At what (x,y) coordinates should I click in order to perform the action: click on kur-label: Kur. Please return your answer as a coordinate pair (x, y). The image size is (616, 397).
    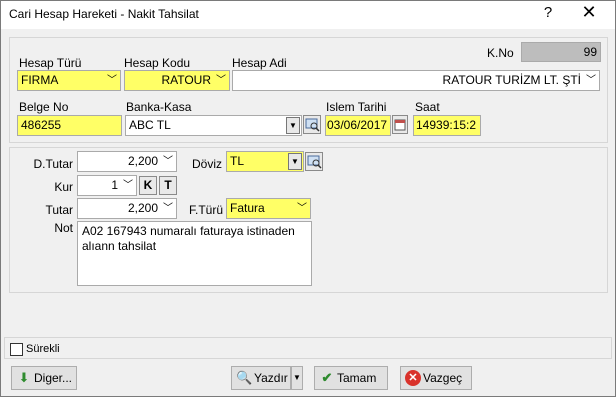
    Looking at the image, I should click on (63, 187).